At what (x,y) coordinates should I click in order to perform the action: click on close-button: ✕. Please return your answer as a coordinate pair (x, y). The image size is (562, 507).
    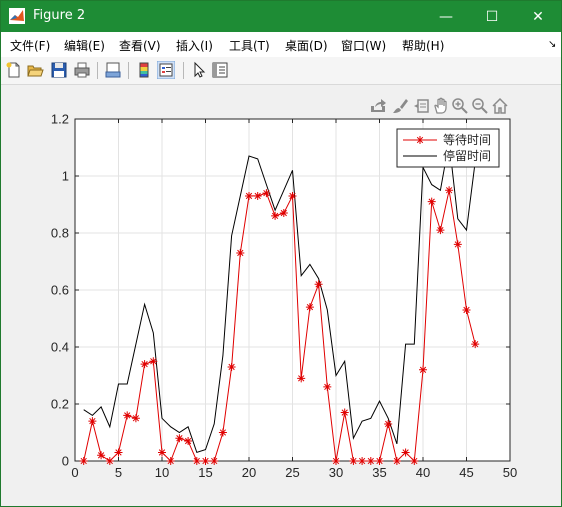
    Looking at the image, I should click on (538, 16).